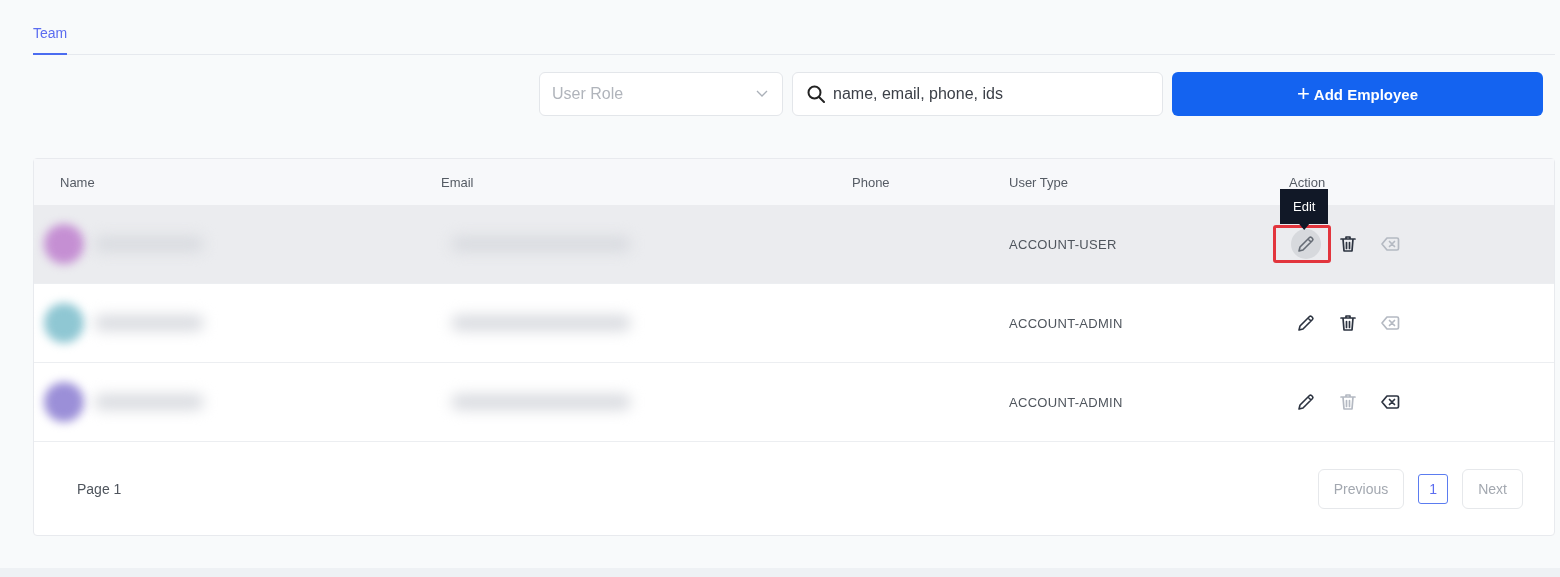 The height and width of the screenshot is (577, 1560). What do you see at coordinates (1357, 94) in the screenshot?
I see `add-employee-button: + Add Employee` at bounding box center [1357, 94].